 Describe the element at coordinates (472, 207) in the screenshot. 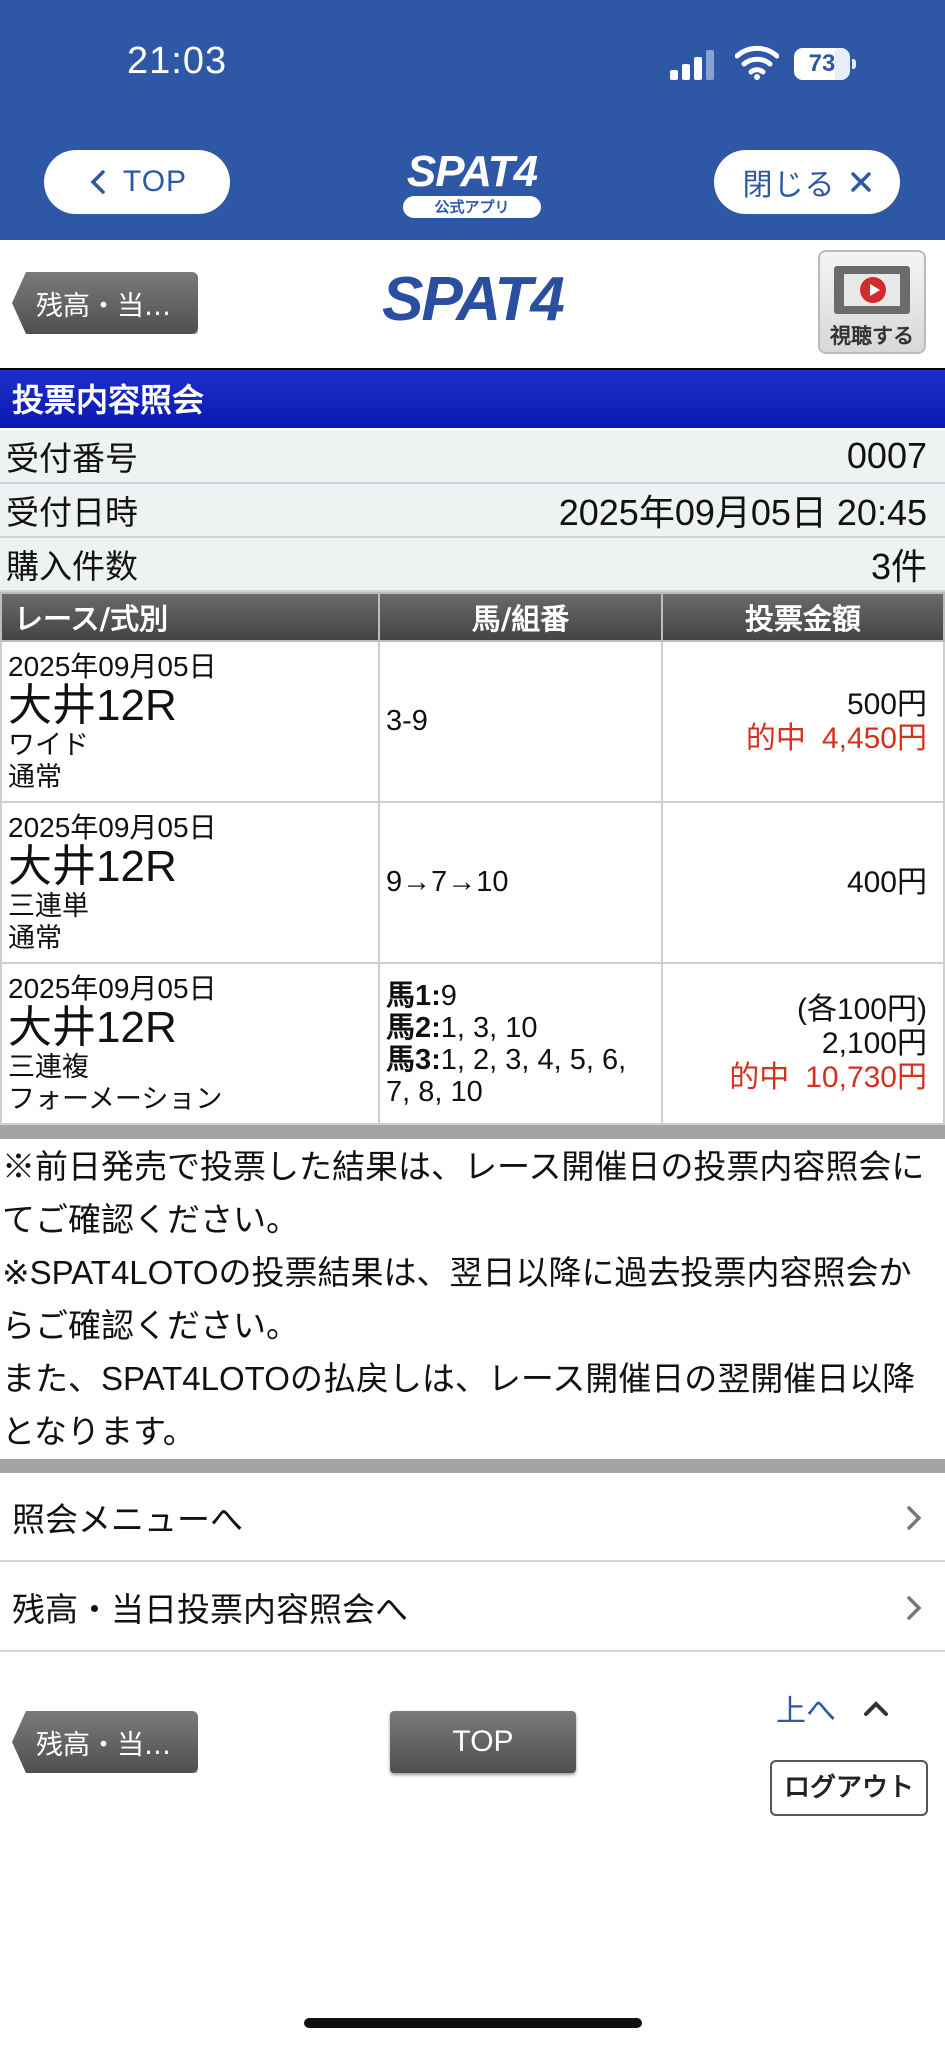

I see `app-logo-subtitle: 公式アプリ` at that location.